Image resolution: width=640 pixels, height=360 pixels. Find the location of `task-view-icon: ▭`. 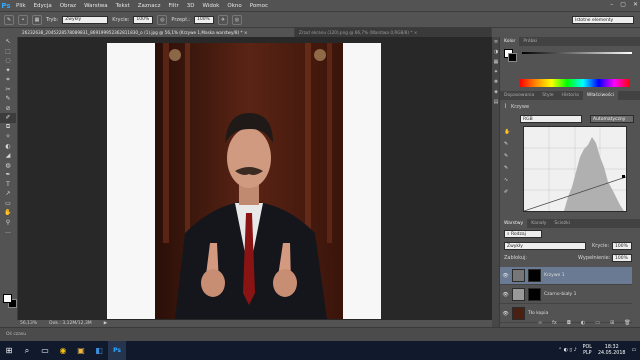

task-view-icon: ▭ is located at coordinates (45, 350).